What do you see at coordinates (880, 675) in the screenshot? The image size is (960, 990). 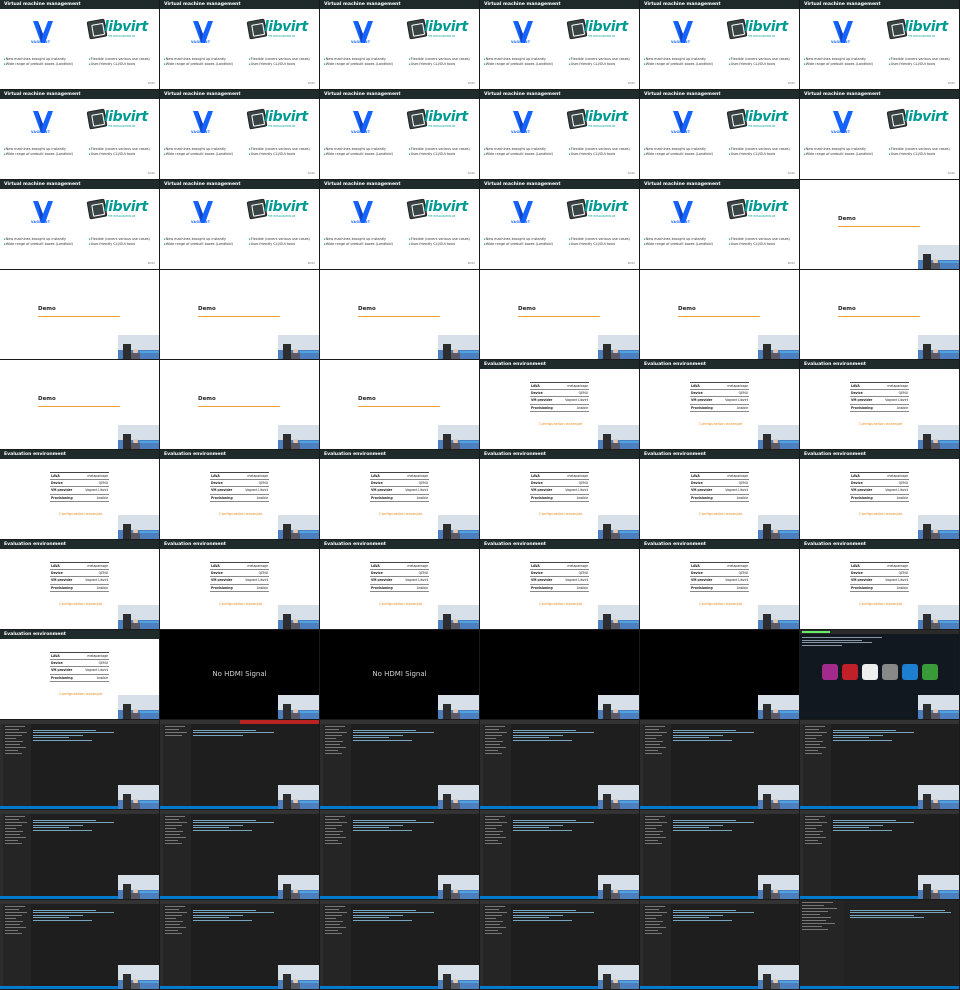 I see `frame-desktop` at bounding box center [880, 675].